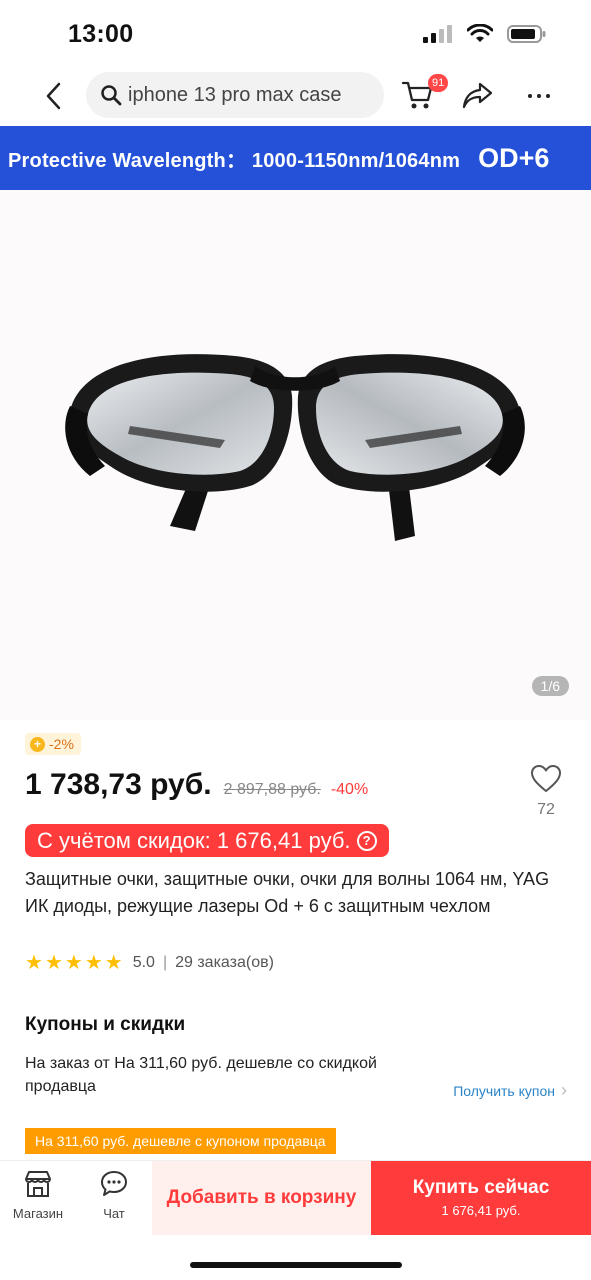 This screenshot has width=591, height=1280. I want to click on store-icon, so click(38, 1184).